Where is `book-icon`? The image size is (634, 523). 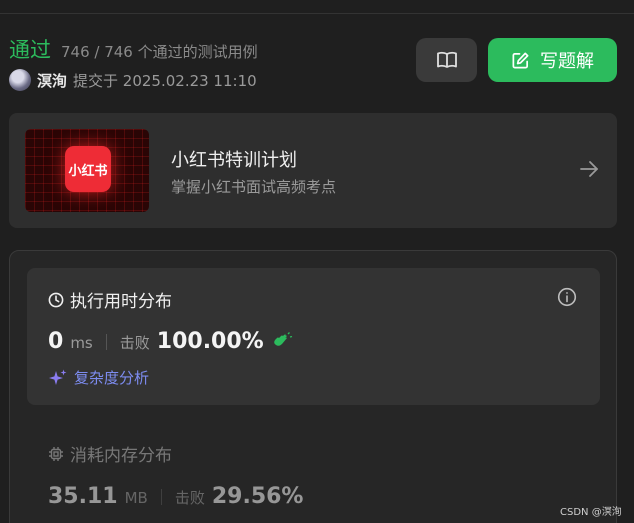
book-icon is located at coordinates (446, 59).